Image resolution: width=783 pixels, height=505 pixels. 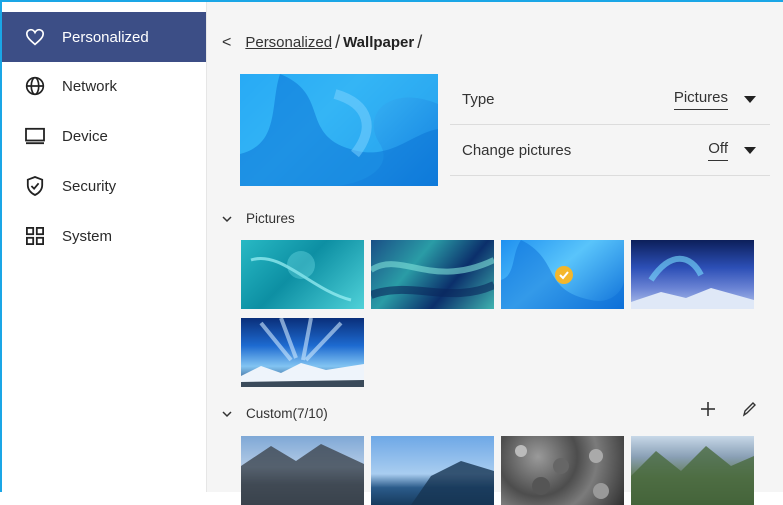 I want to click on shield-check-icon, so click(x=35, y=186).